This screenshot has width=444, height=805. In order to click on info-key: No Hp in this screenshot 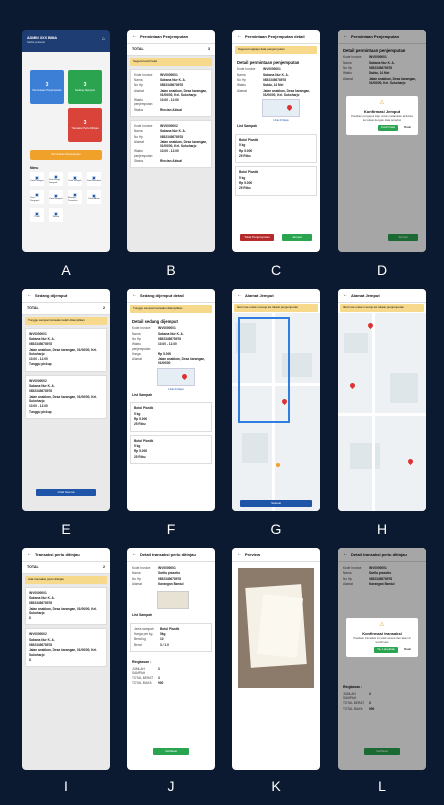, I will do `click(139, 136)`.